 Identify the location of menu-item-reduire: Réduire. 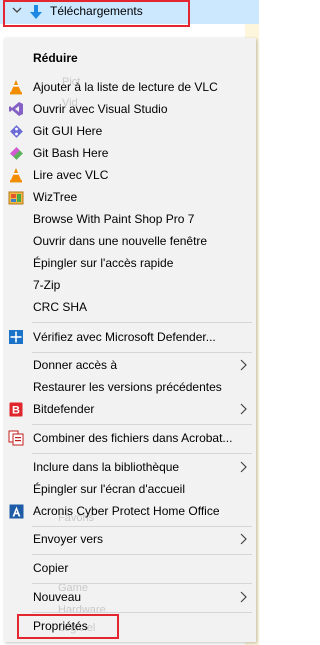
(130, 58).